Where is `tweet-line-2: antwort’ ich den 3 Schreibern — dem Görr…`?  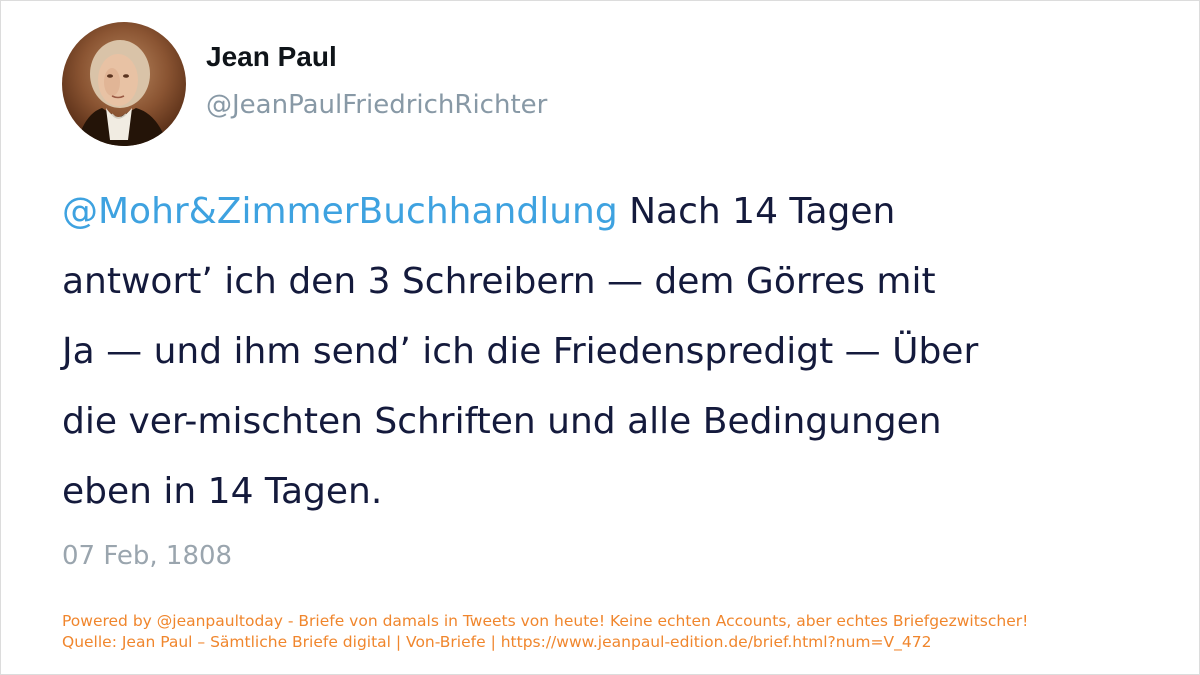 tweet-line-2: antwort’ ich den 3 Schreibern — dem Görr… is located at coordinates (499, 281).